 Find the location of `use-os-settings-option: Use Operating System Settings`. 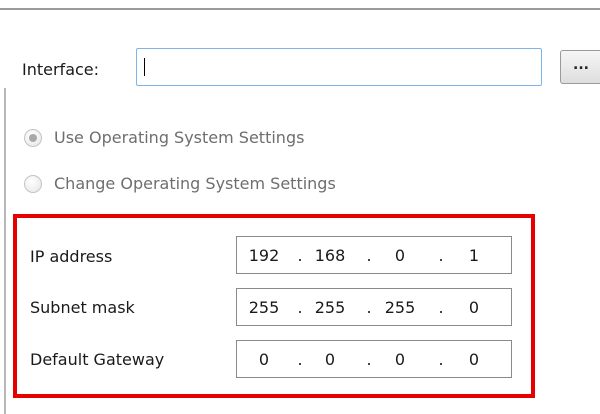

use-os-settings-option: Use Operating System Settings is located at coordinates (164, 137).